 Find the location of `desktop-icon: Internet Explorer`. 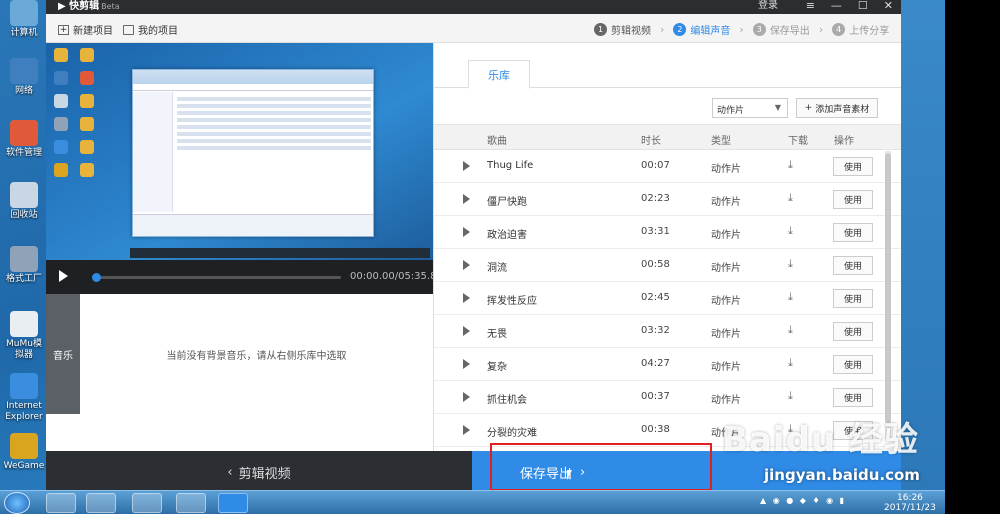

desktop-icon: Internet Explorer is located at coordinates (24, 398).